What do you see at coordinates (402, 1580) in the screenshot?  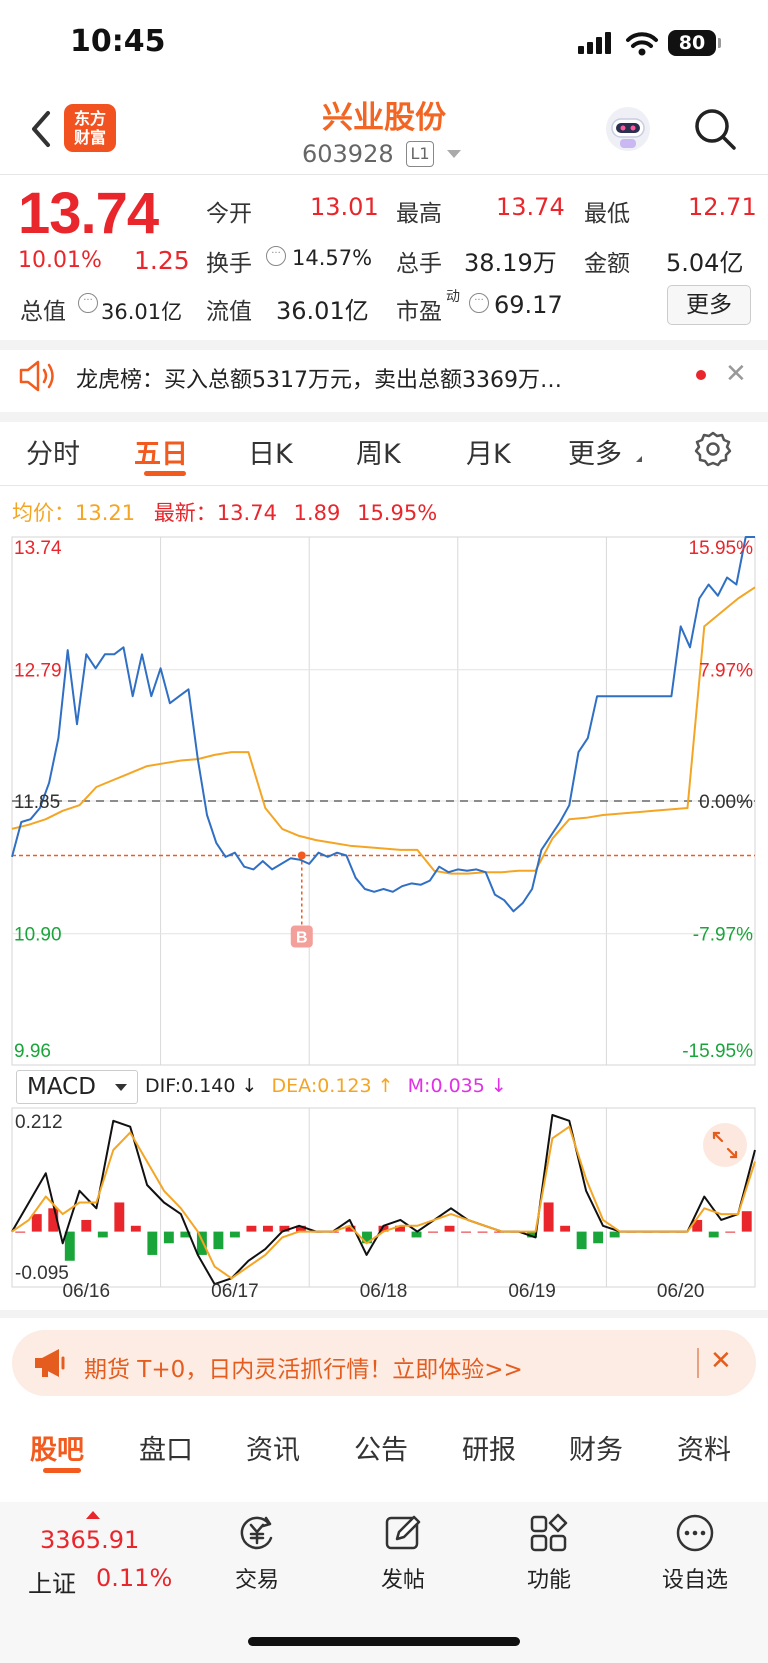 I see `nav-post-label: 发帖` at bounding box center [402, 1580].